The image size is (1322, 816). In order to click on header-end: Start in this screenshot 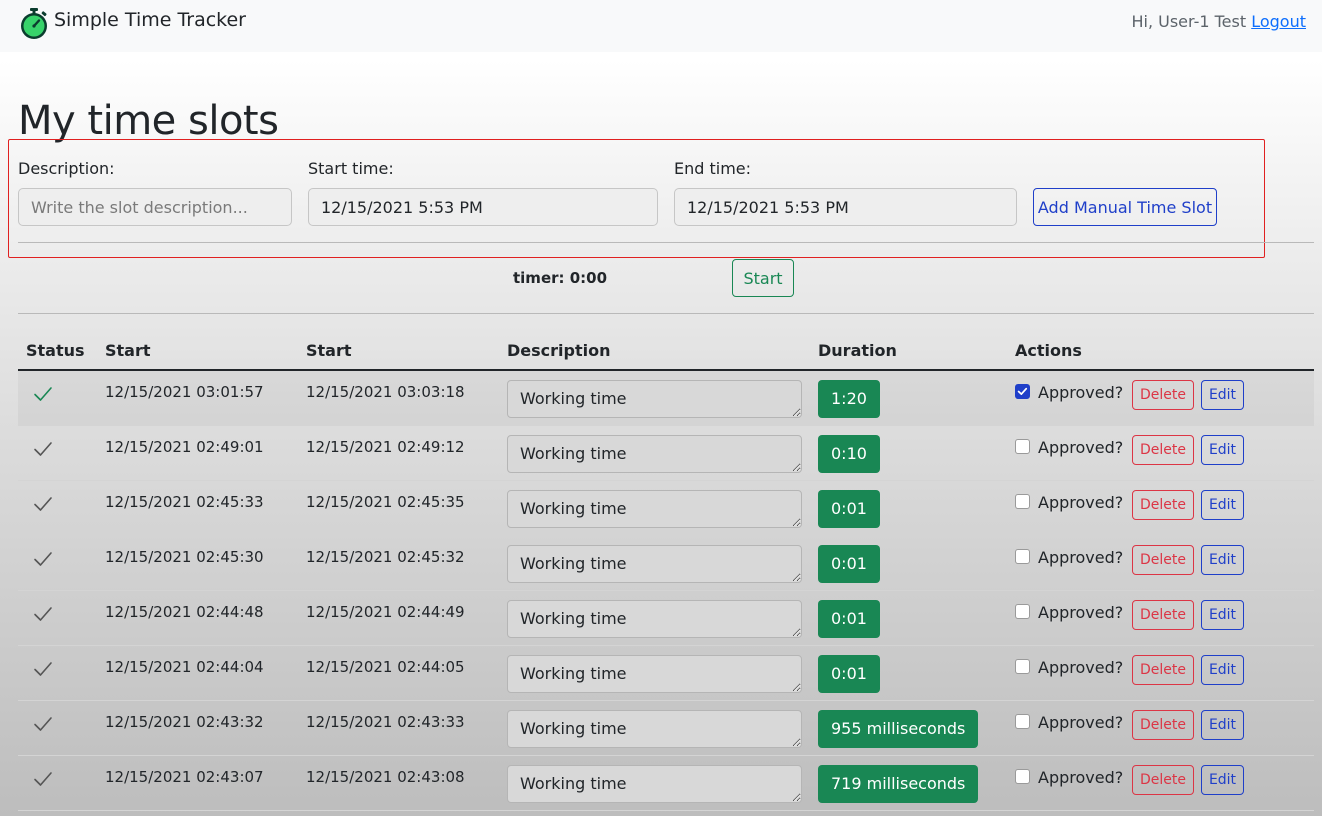, I will do `click(329, 350)`.